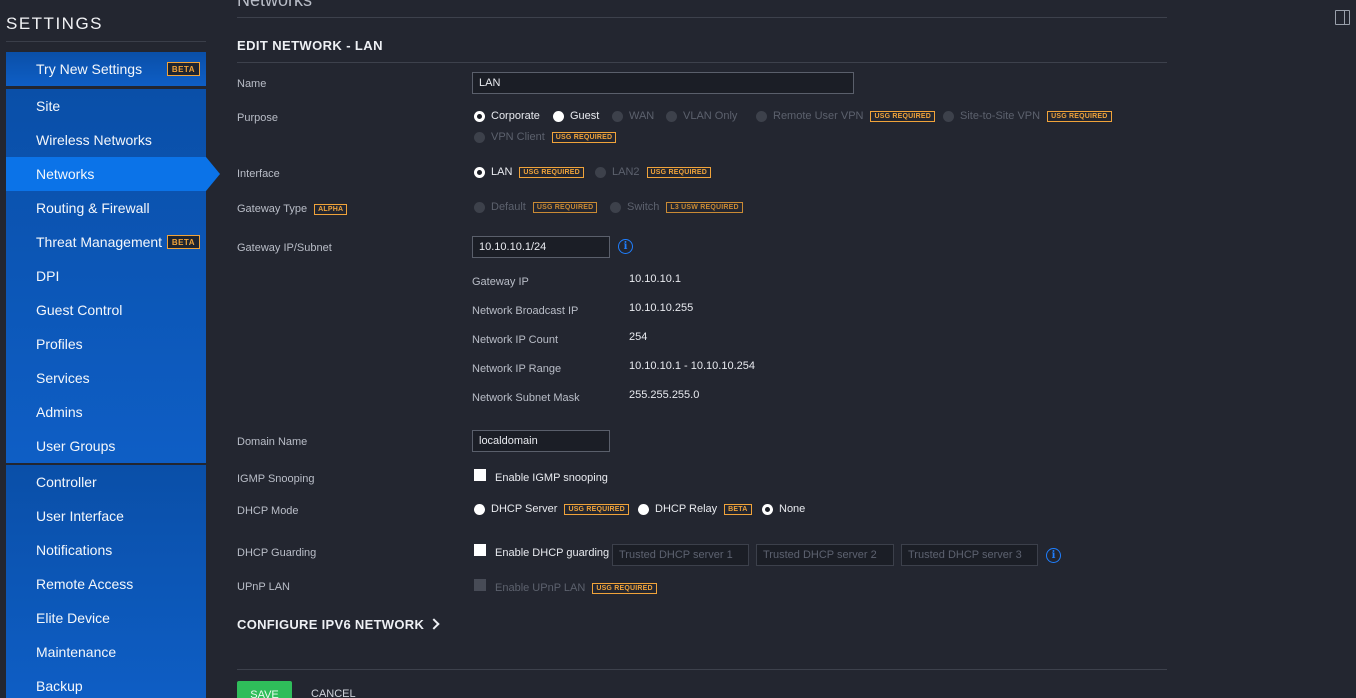 This screenshot has width=1356, height=698. What do you see at coordinates (89, 69) in the screenshot?
I see `sidebar-item-label: Try New Settings` at bounding box center [89, 69].